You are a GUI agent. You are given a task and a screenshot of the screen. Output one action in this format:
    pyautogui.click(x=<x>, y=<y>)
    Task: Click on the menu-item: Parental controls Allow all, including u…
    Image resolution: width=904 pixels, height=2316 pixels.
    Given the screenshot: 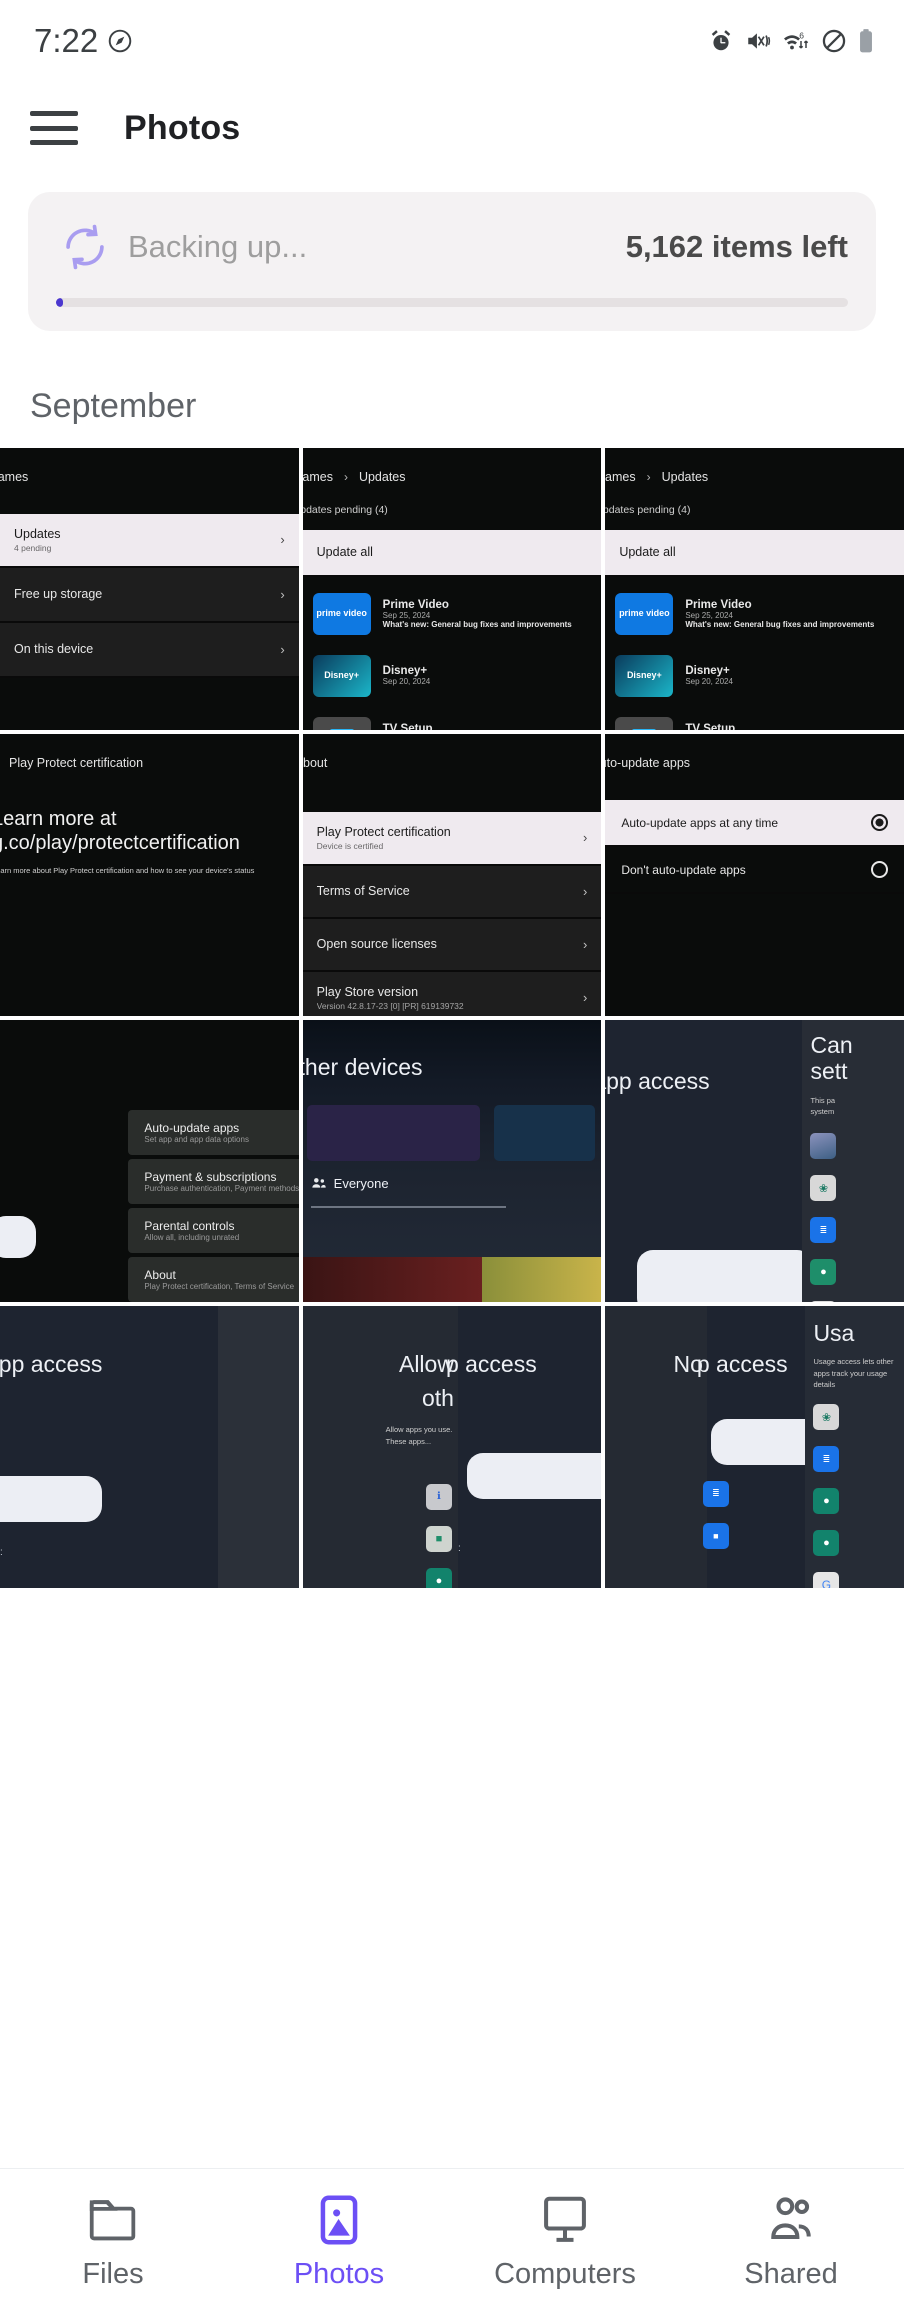 What is the action you would take?
    pyautogui.click(x=213, y=1231)
    